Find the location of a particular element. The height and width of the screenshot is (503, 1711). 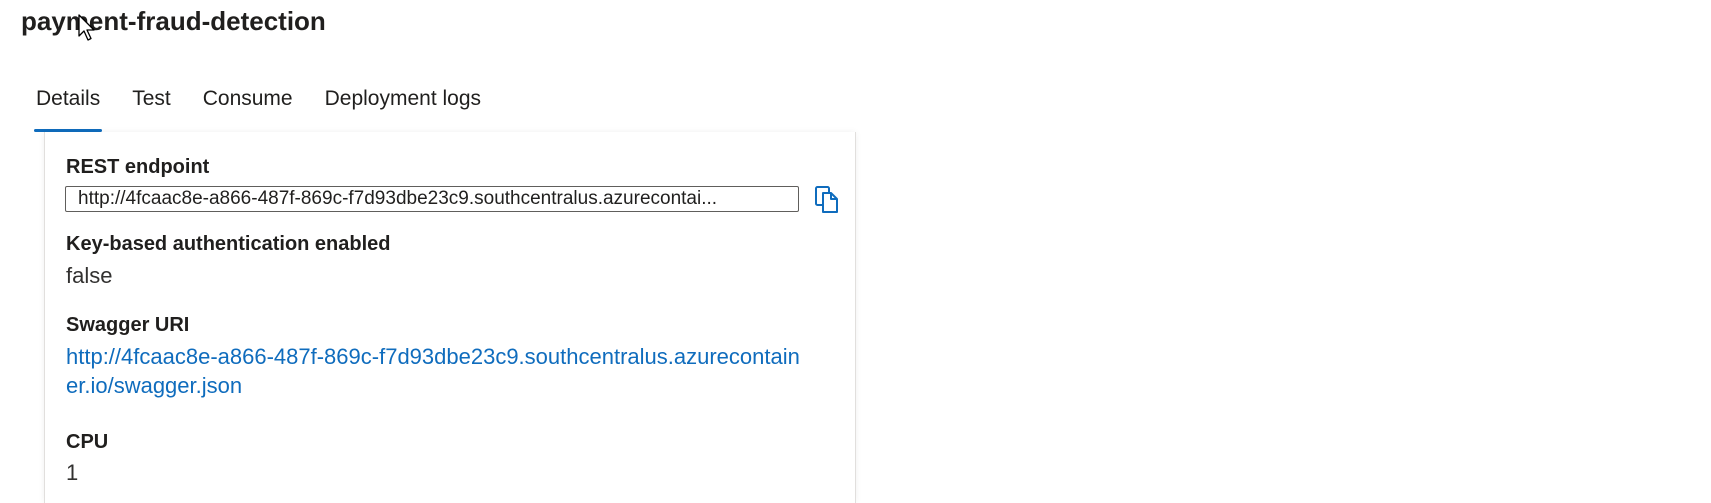

key-auth-value: false is located at coordinates (89, 275).